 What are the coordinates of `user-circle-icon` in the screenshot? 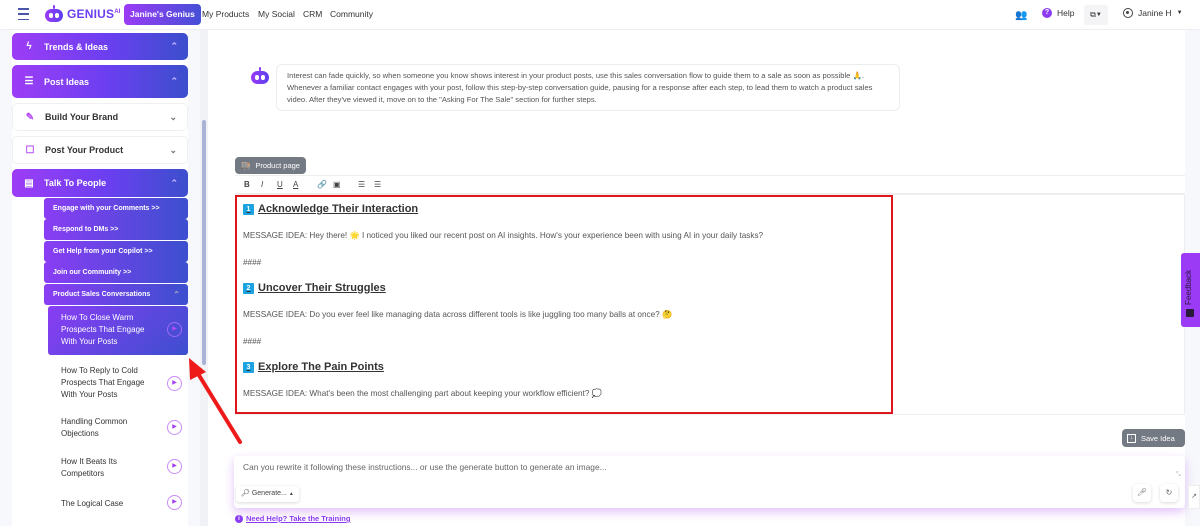 It's located at (1128, 13).